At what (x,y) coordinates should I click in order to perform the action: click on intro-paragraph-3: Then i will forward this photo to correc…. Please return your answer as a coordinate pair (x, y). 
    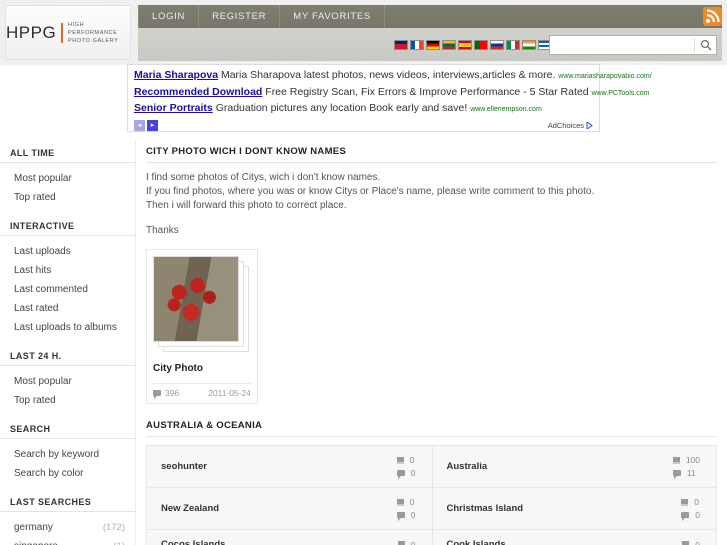
    Looking at the image, I should click on (246, 205).